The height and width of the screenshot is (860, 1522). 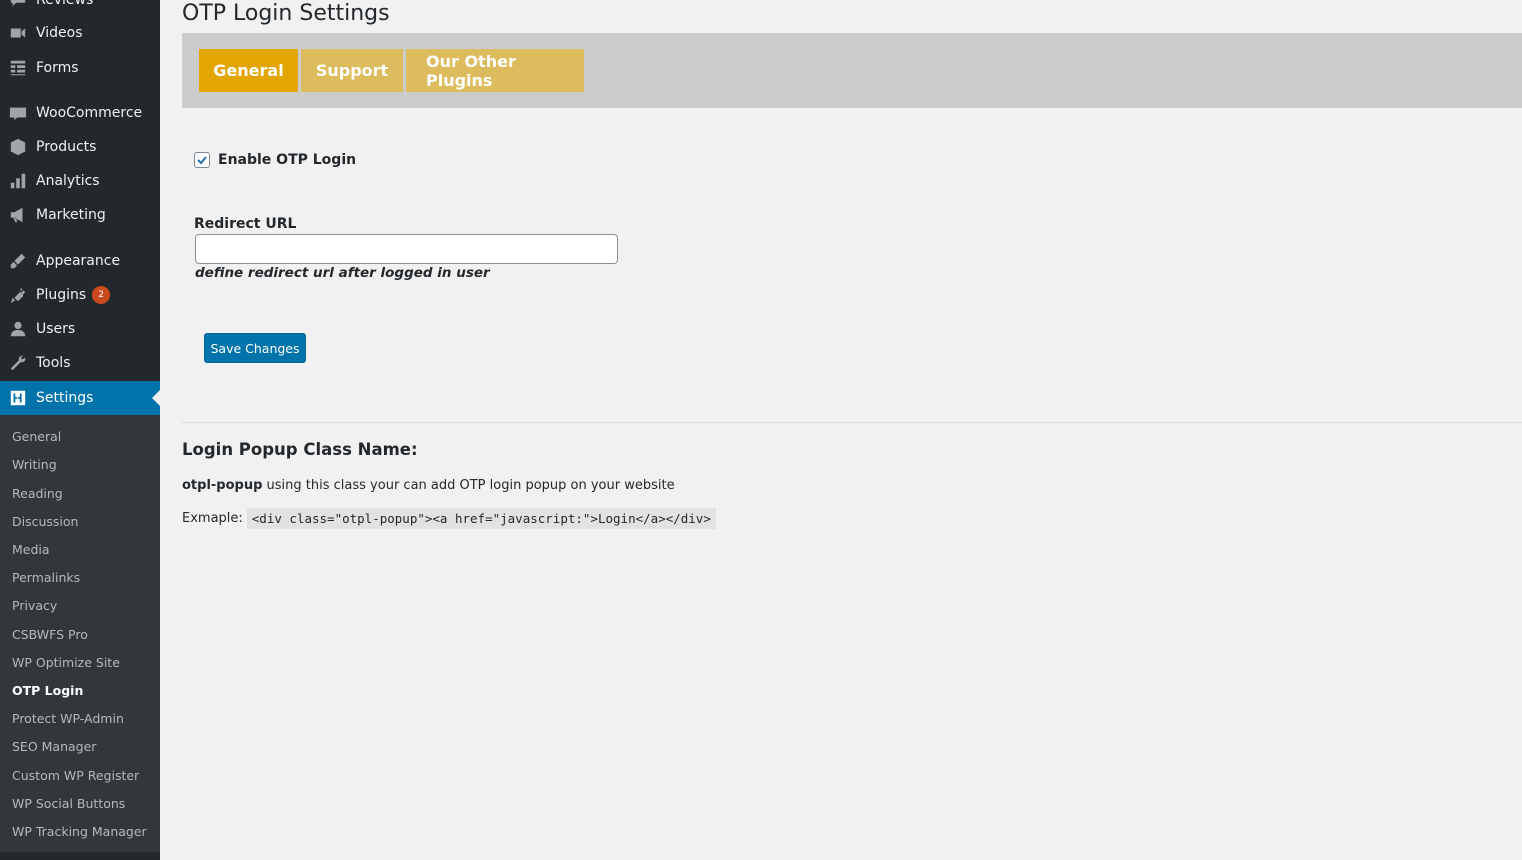 What do you see at coordinates (89, 113) in the screenshot?
I see `menu-item-label: WooCommerce` at bounding box center [89, 113].